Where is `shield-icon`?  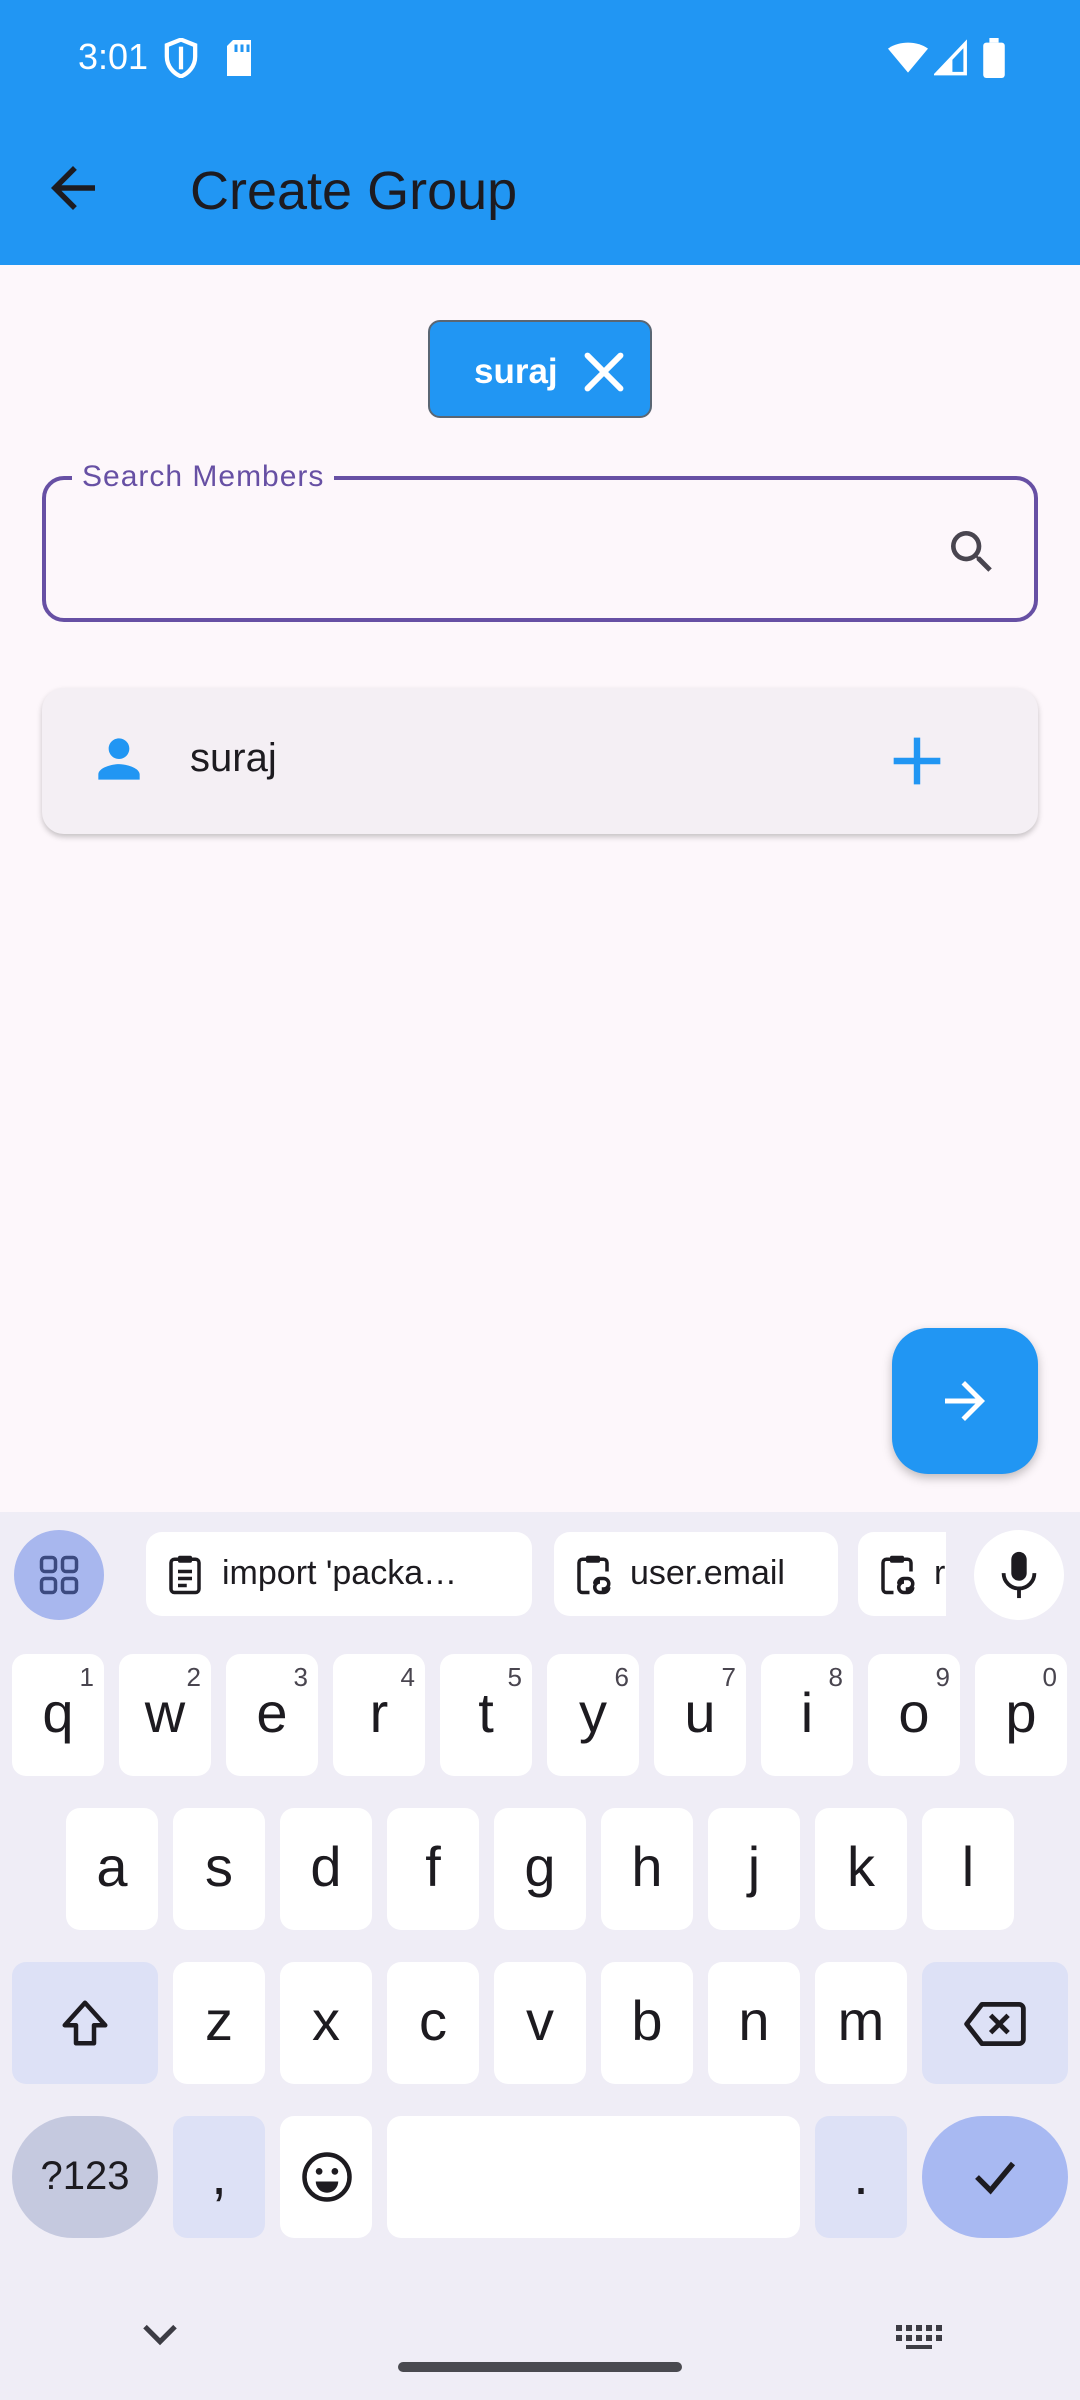
shield-icon is located at coordinates (181, 58).